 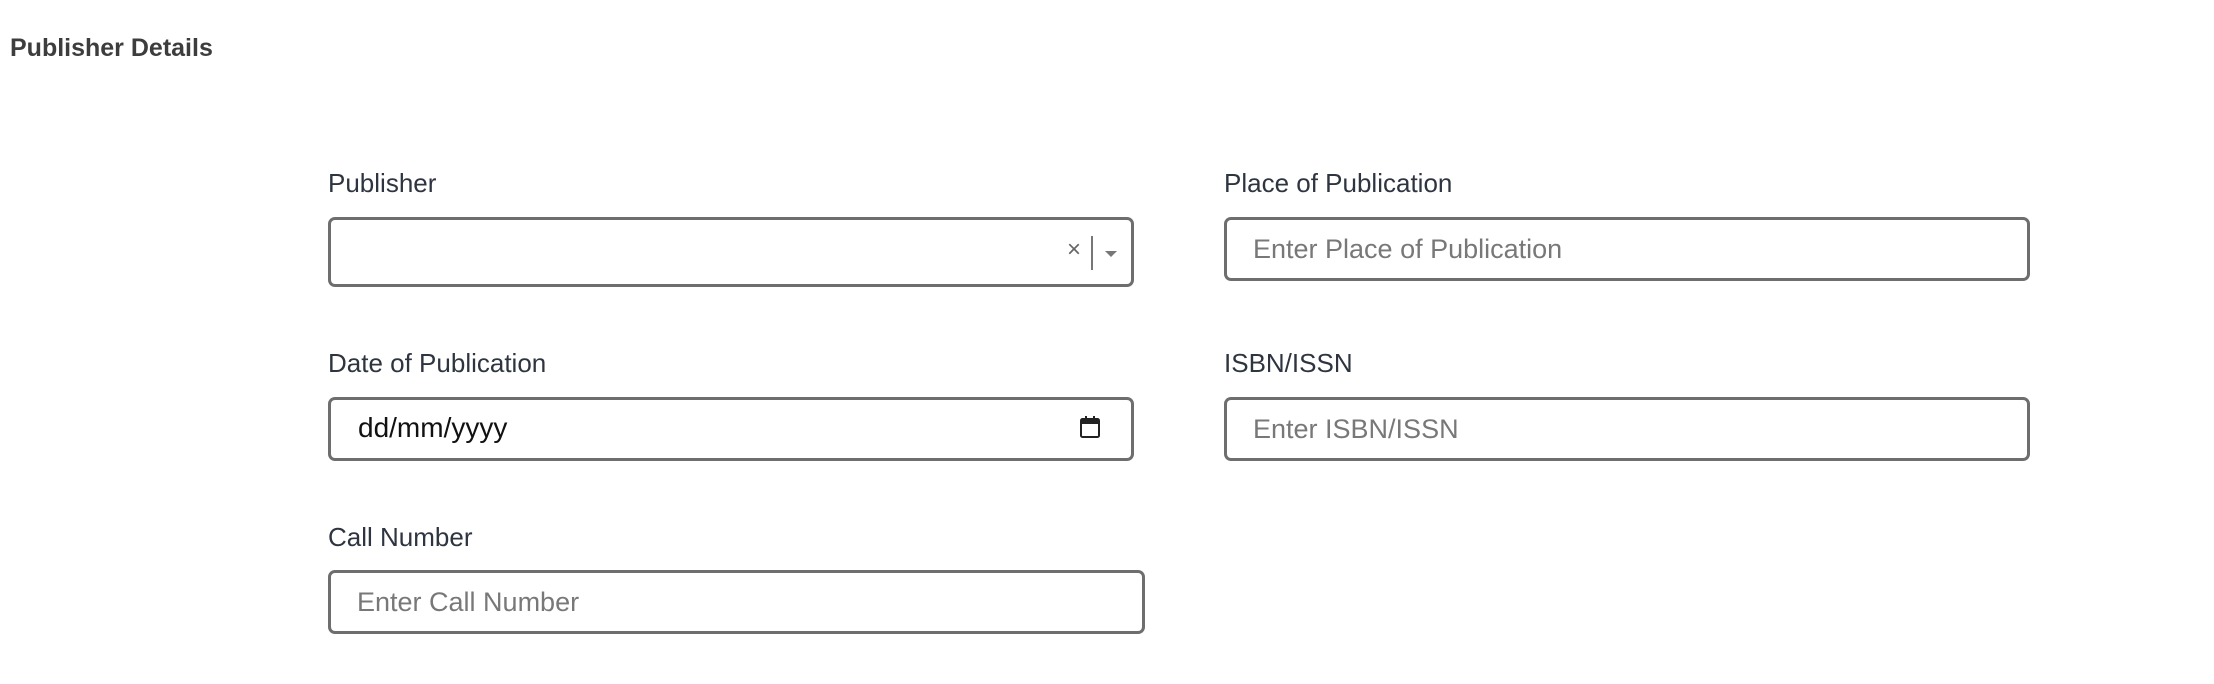 What do you see at coordinates (1338, 183) in the screenshot?
I see `place-of-publication-label: Place of Publication` at bounding box center [1338, 183].